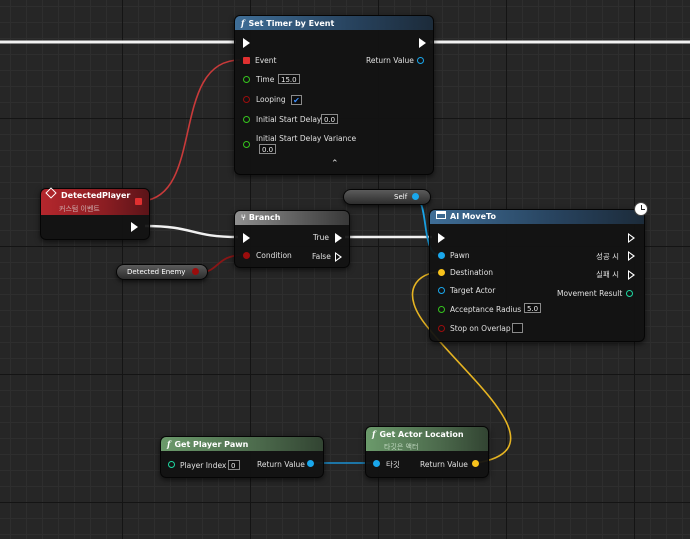 The height and width of the screenshot is (539, 690). I want to click on detected-player-event-node: DetectedPlayer 커스텀 이벤트, so click(95, 213).